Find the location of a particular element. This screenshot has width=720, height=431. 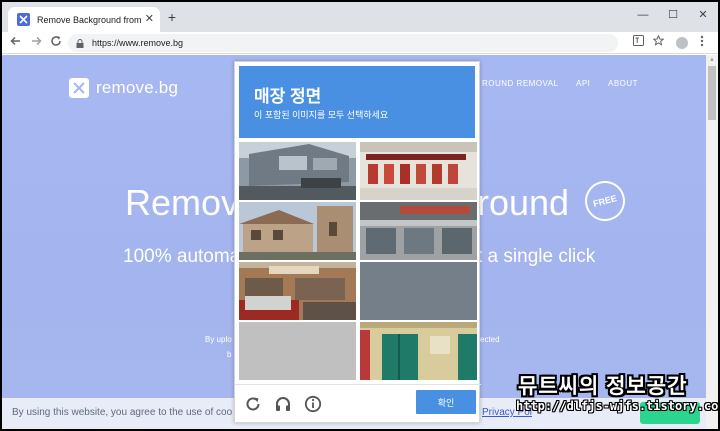

browser-toolbar: https://www.remove.bg is located at coordinates (360, 43).